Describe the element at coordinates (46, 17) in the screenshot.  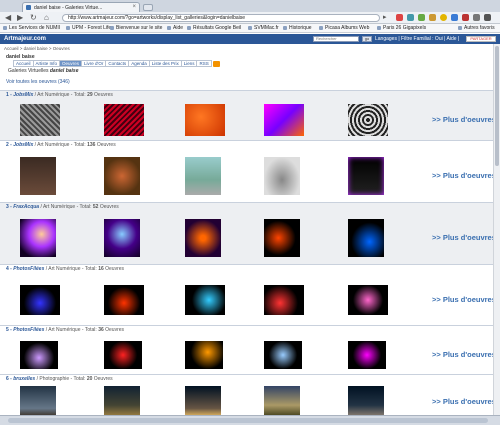
I see `home-icon: ⌂` at that location.